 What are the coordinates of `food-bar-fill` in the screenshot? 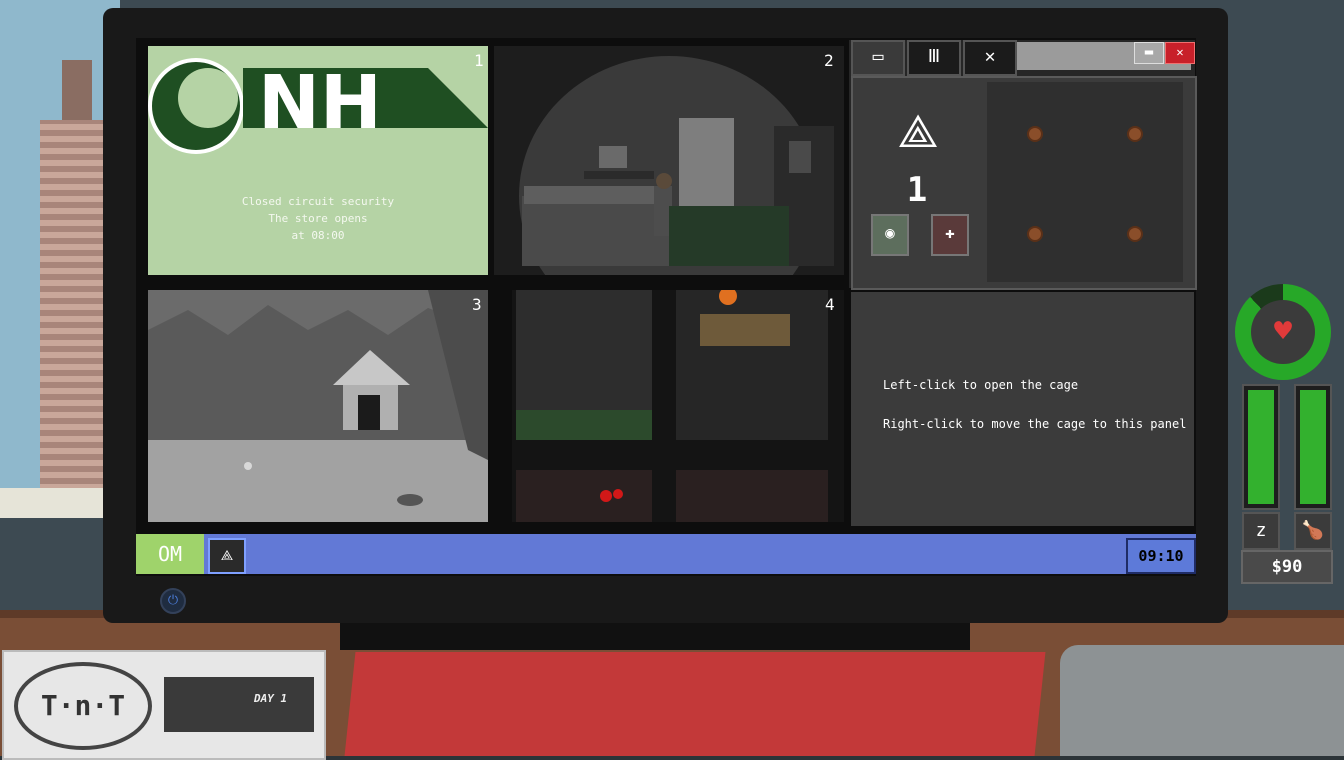 It's located at (1313, 447).